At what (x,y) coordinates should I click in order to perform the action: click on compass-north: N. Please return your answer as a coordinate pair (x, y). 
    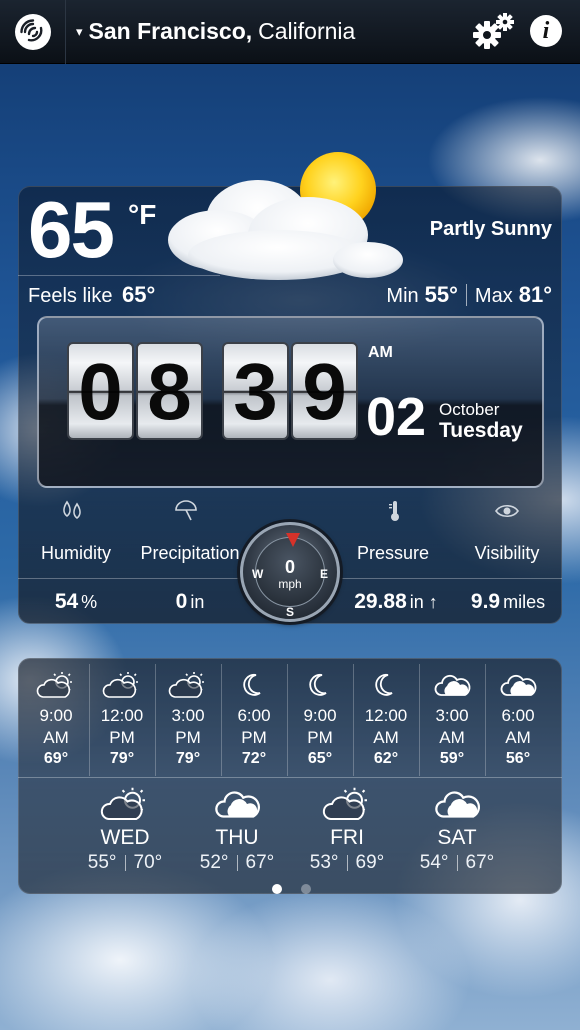
    Looking at the image, I should click on (290, 531).